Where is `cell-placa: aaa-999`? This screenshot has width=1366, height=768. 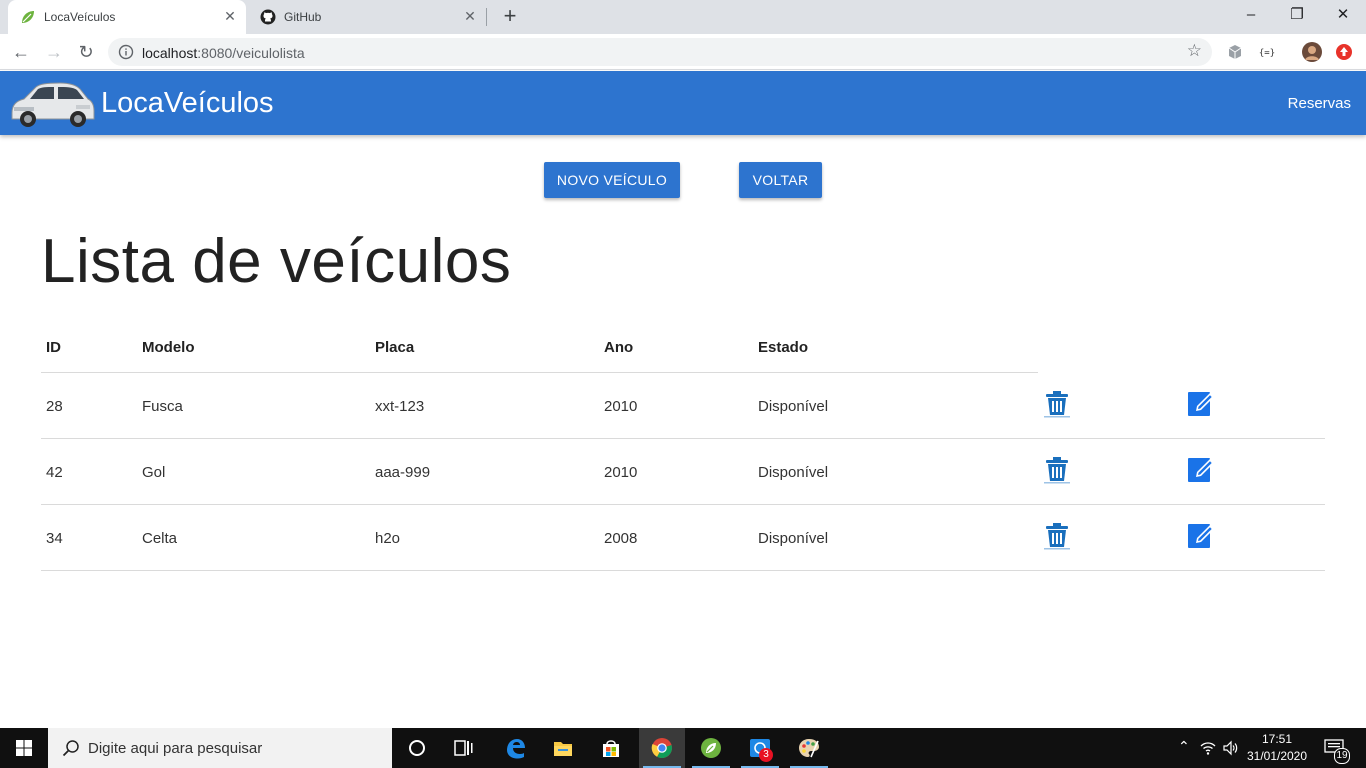
cell-placa: aaa-999 is located at coordinates (403, 472).